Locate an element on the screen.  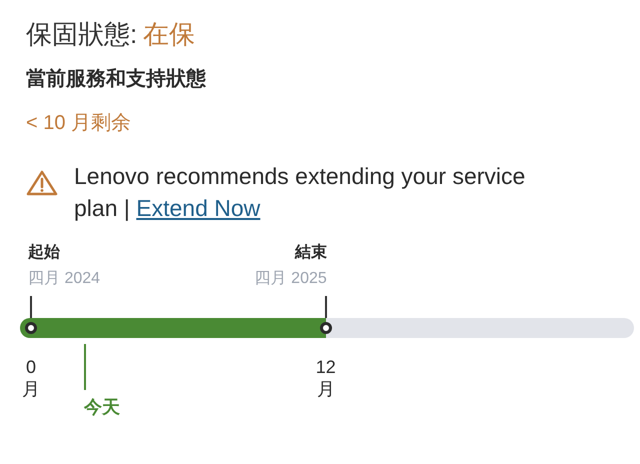
extend-now-link: Extend Now is located at coordinates (198, 208).